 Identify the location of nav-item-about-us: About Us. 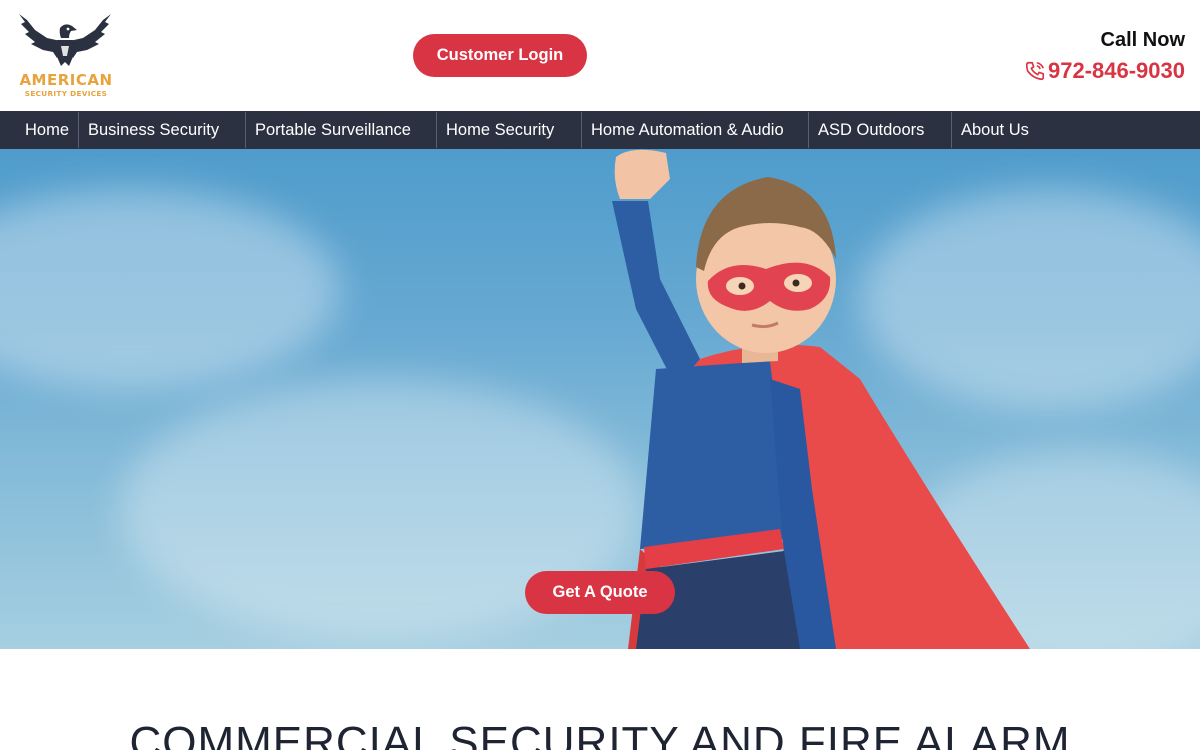
(995, 130).